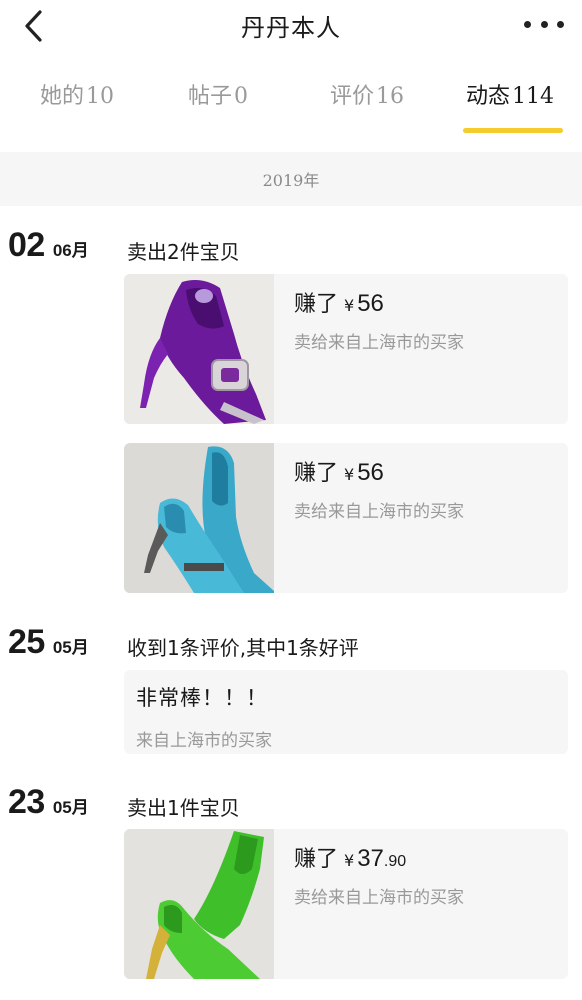  I want to click on tab-activity: 动态114, so click(510, 94).